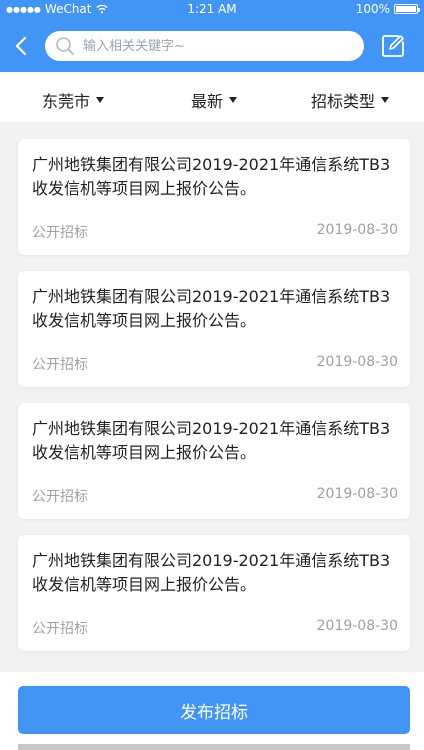 This screenshot has height=750, width=424. I want to click on filter-bar: 东莞市 最新 招标类型, so click(212, 97).